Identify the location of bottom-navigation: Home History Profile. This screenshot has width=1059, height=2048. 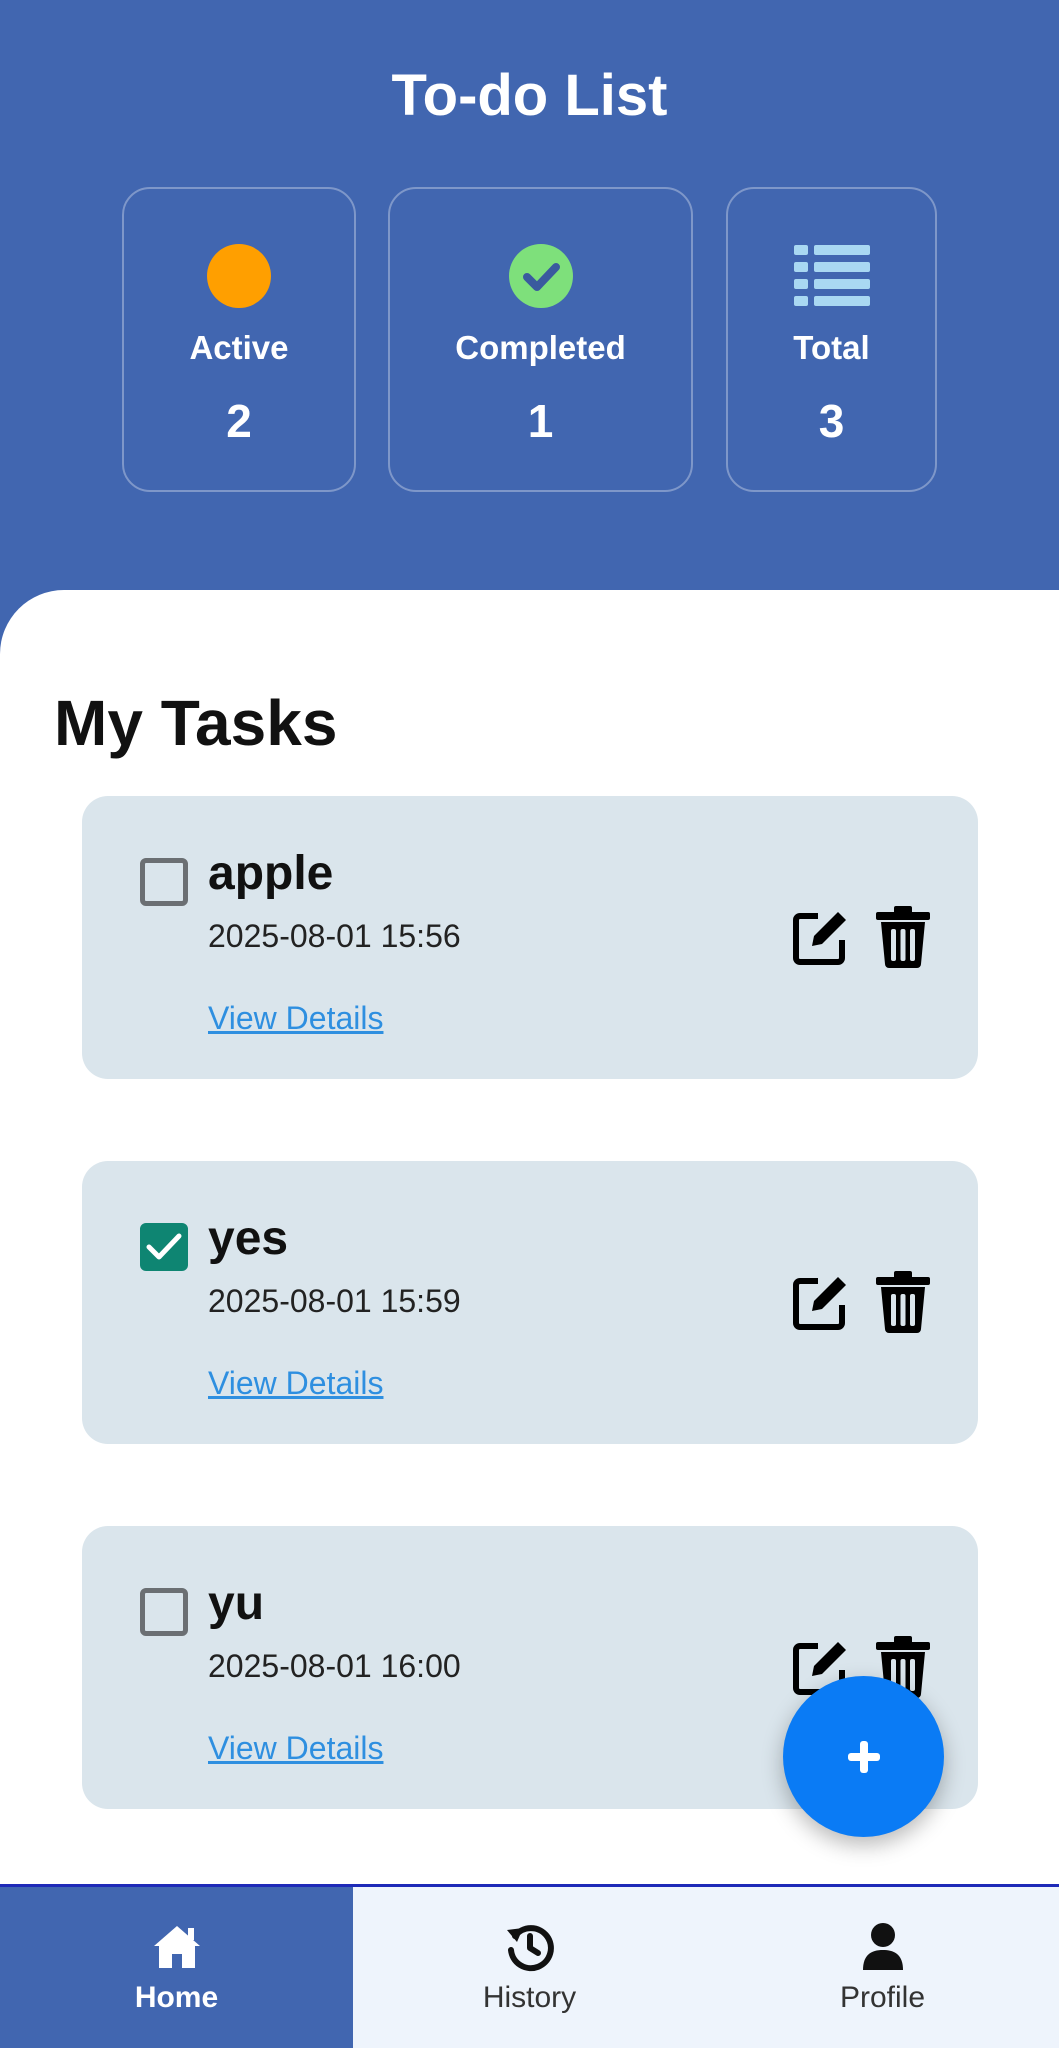
(529, 1966).